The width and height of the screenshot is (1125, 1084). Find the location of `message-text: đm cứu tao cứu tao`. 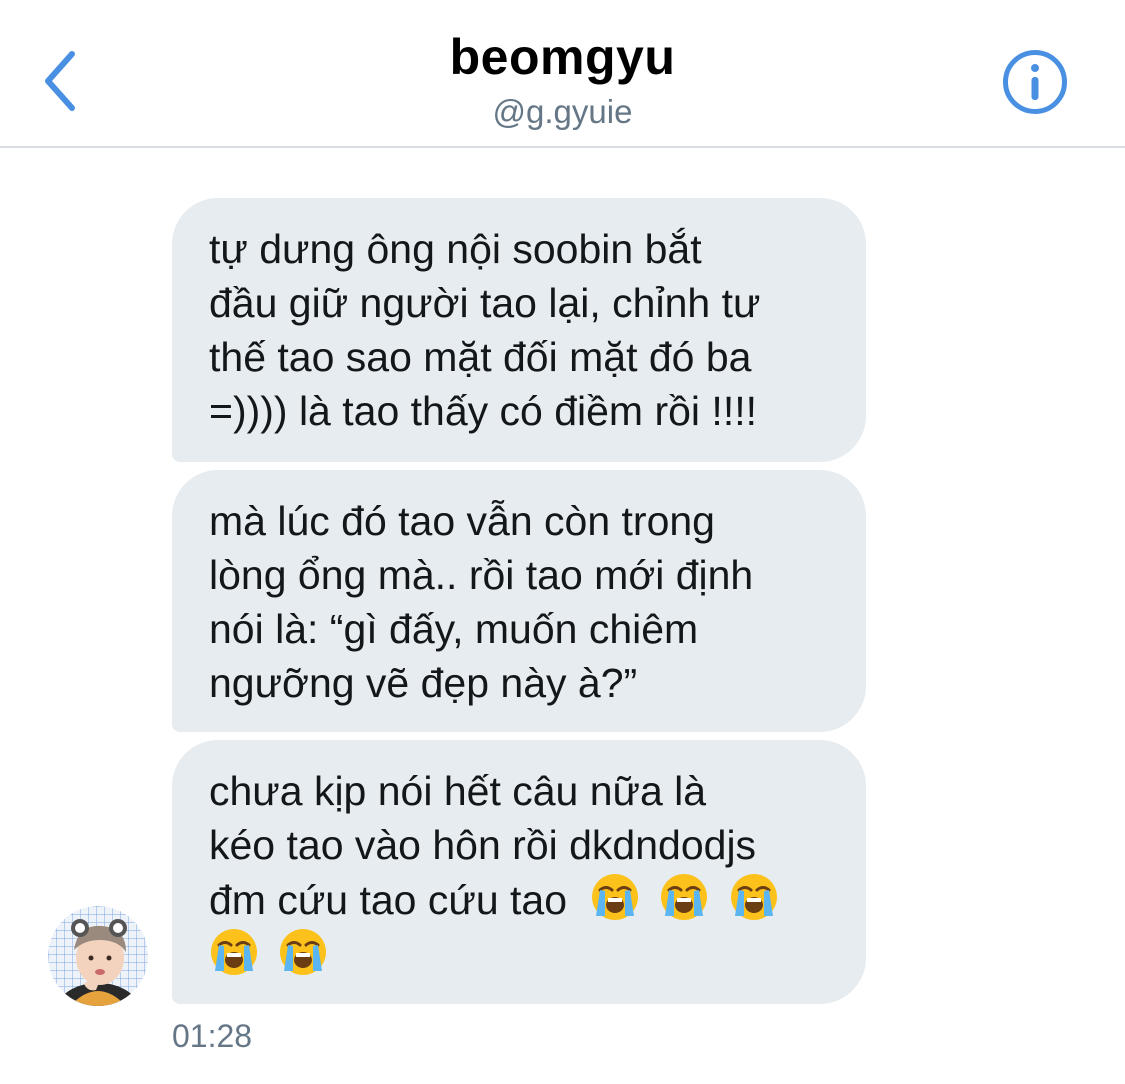

message-text: đm cứu tao cứu tao is located at coordinates (388, 900).